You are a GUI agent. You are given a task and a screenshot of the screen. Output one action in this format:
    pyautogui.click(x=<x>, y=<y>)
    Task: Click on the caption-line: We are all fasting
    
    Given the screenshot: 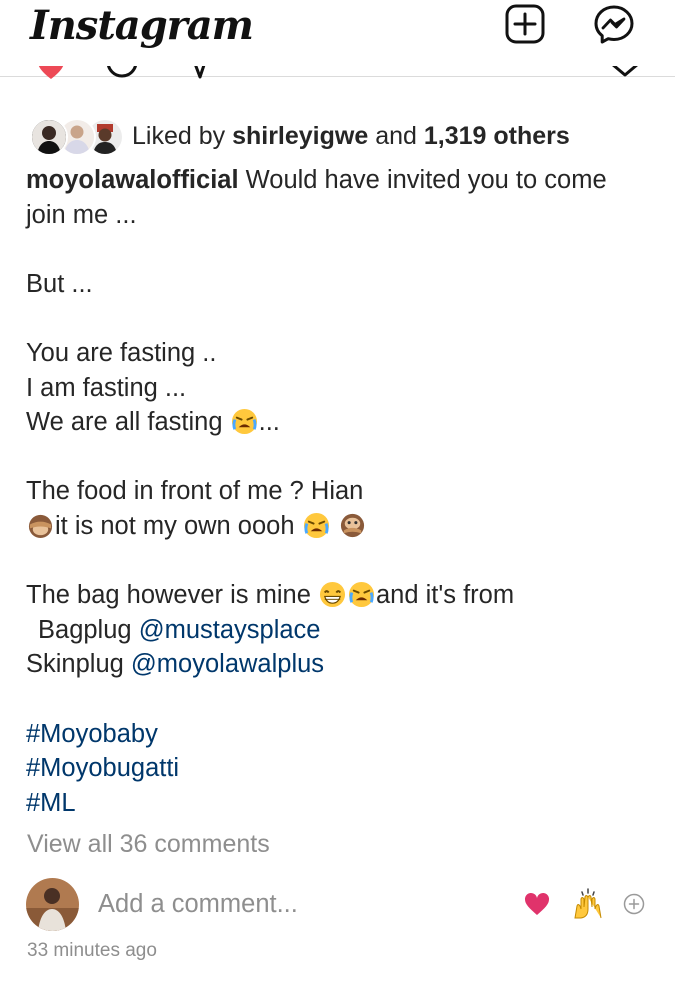 What is the action you would take?
    pyautogui.click(x=124, y=422)
    